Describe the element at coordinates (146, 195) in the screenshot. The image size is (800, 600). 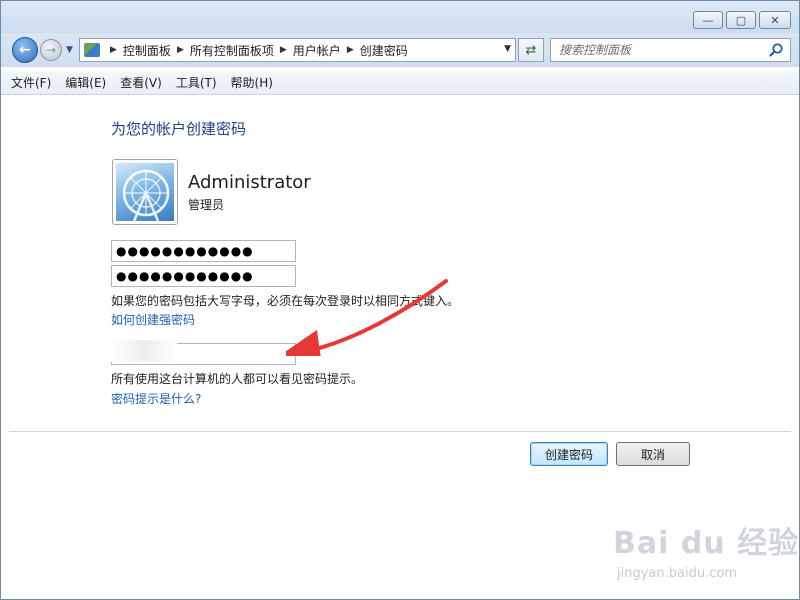
I see `ferris-wheel-icon` at that location.